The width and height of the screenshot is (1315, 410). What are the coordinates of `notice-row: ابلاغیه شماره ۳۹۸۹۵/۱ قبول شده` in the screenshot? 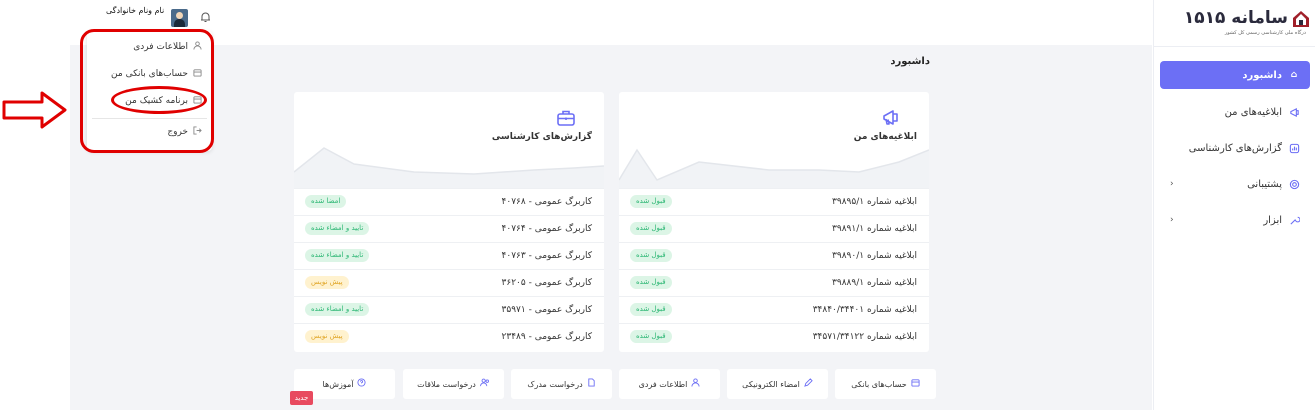 It's located at (774, 201).